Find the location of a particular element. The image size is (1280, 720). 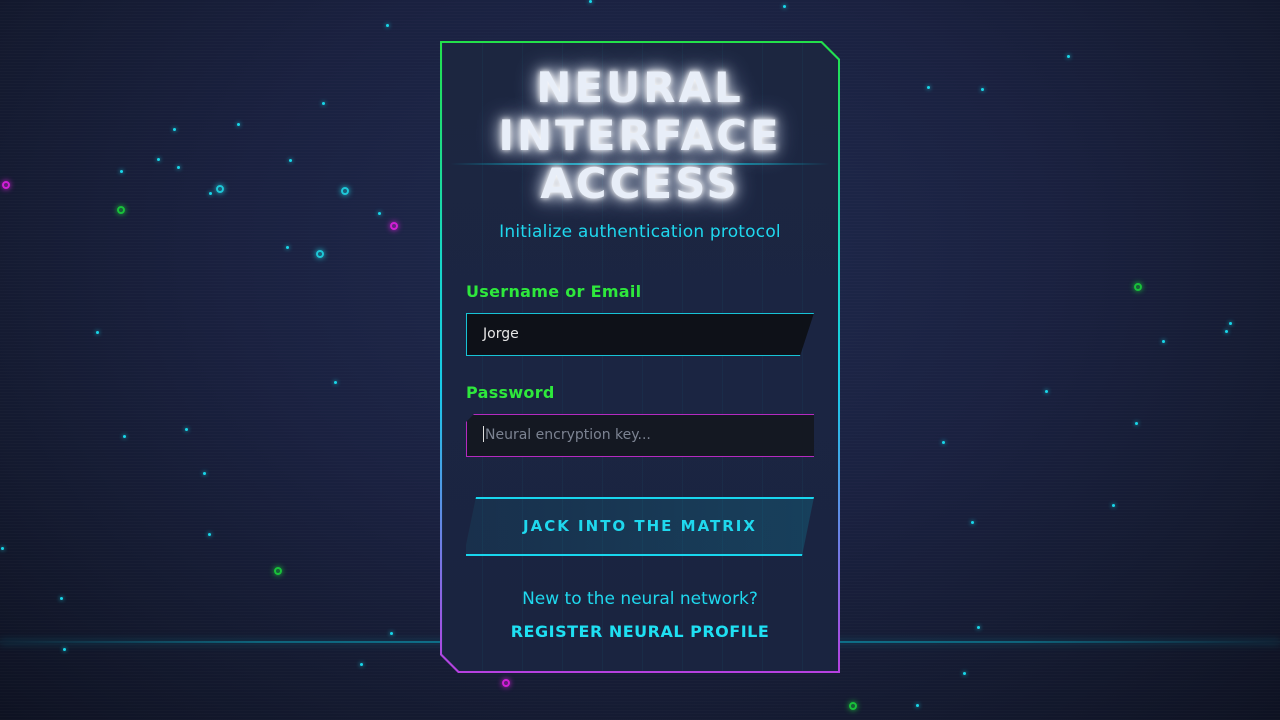

jack-in-button: JACK INTO THE MATRIX is located at coordinates (640, 526).